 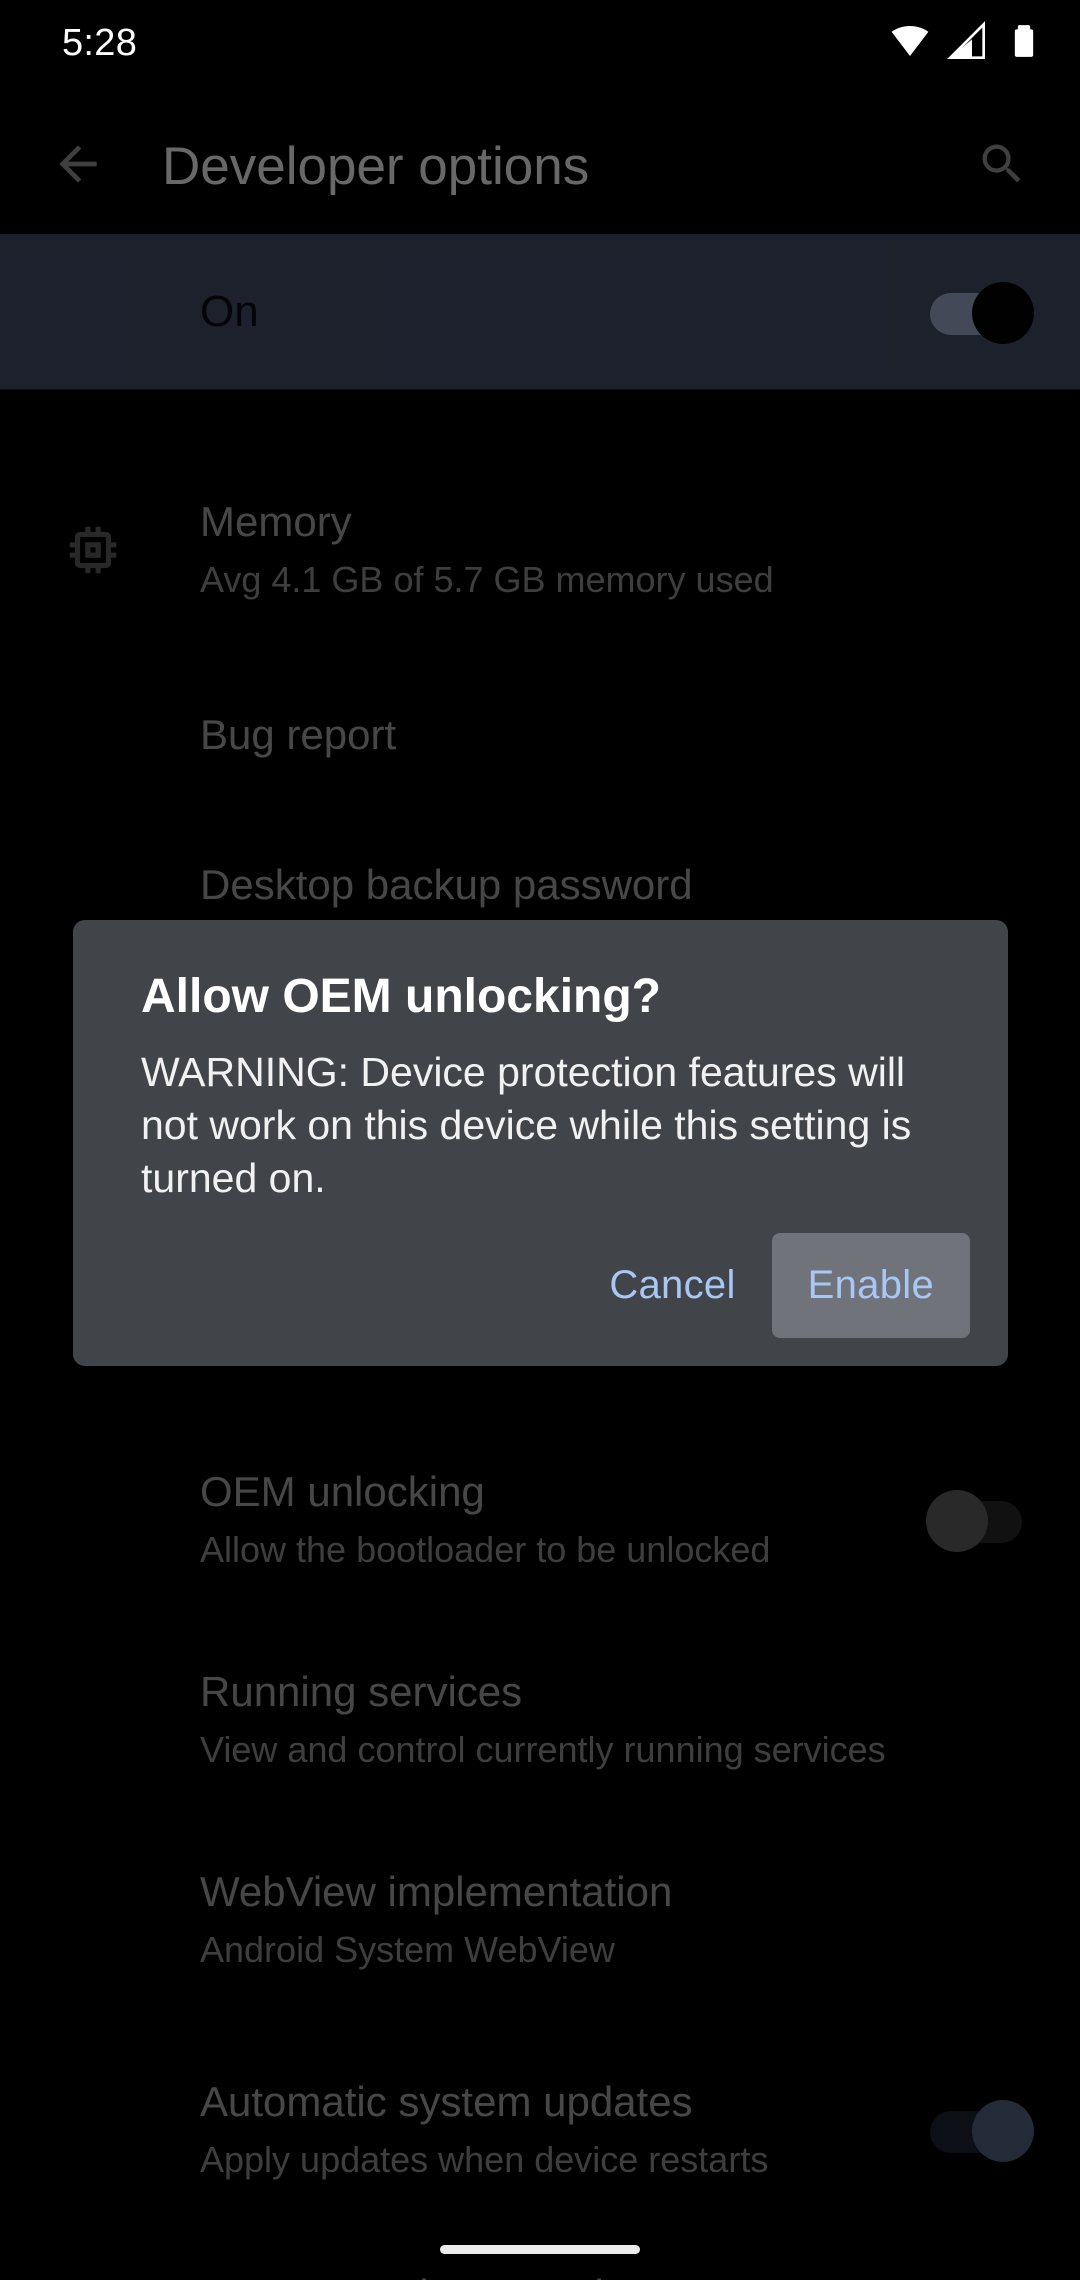 What do you see at coordinates (540, 2249) in the screenshot?
I see `gesture-nav-pill` at bounding box center [540, 2249].